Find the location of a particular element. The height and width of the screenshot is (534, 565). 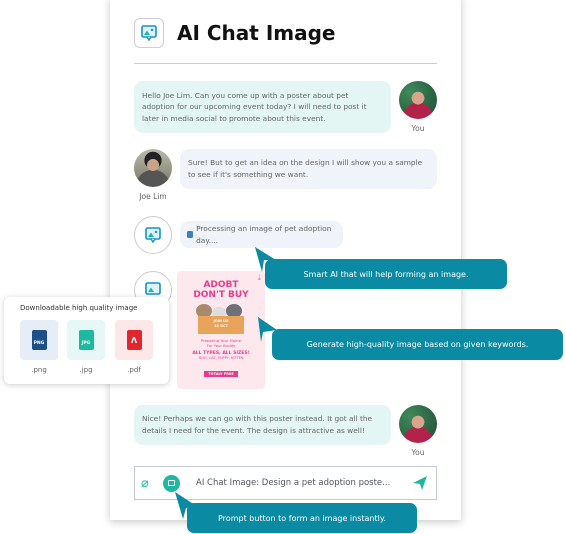

pdf-download-button: ᐱ is located at coordinates (134, 340).